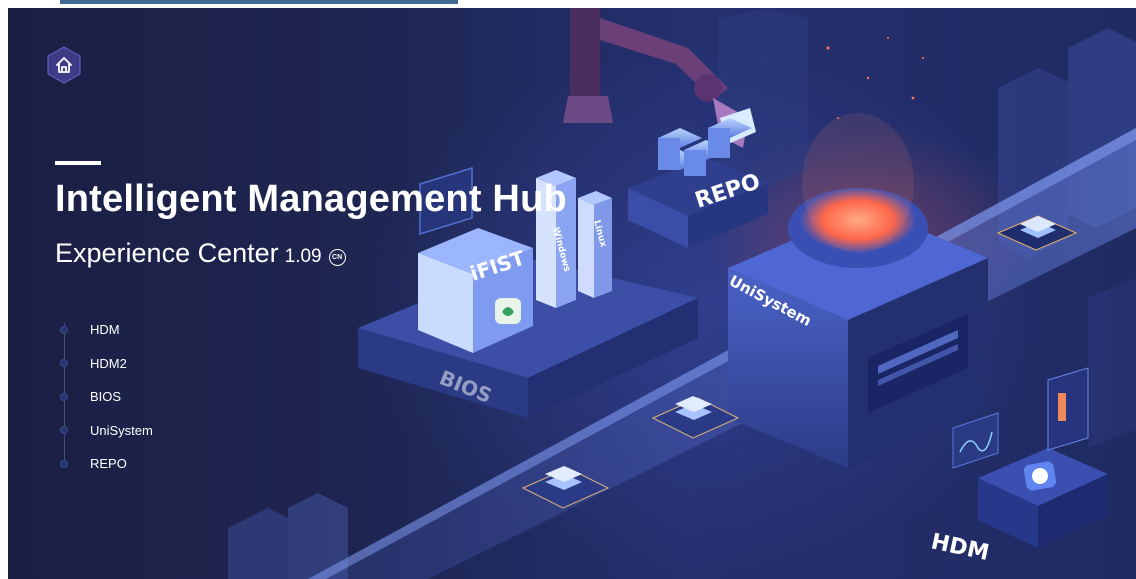 The image size is (1136, 579). Describe the element at coordinates (259, 2) in the screenshot. I see `top-strip` at that location.